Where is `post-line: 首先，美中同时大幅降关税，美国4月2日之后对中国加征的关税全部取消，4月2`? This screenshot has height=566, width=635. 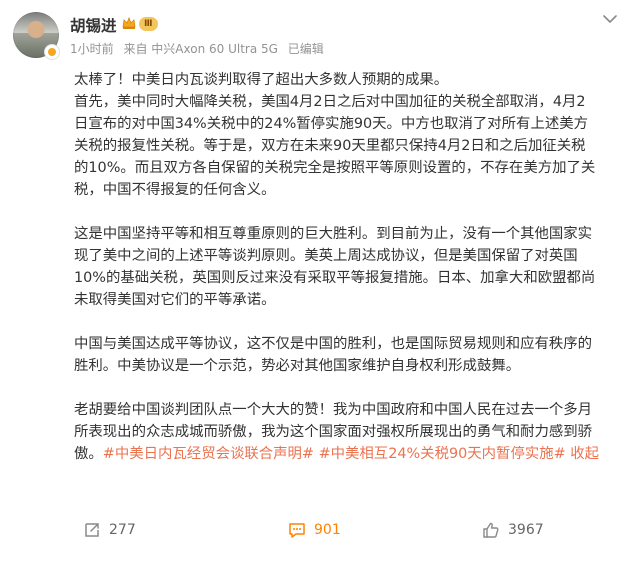
post-line: 首先，美中同时大幅降关税，美国4月2日之后对中国加征的关税全部取消，4月2 is located at coordinates (330, 102).